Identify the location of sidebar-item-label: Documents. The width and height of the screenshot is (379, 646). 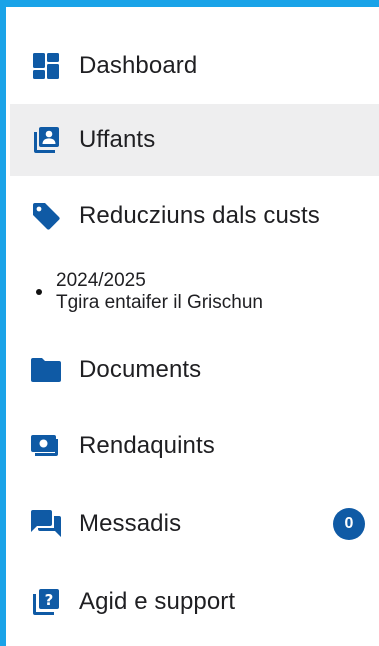
(140, 369).